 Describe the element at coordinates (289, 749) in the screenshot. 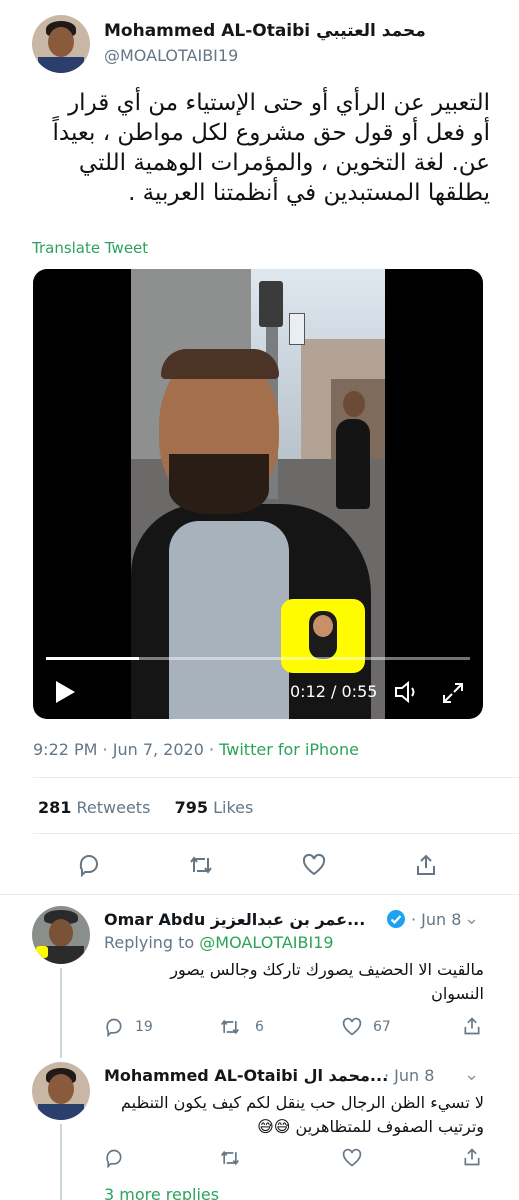

I see `client-link: Twitter for iPhone` at that location.